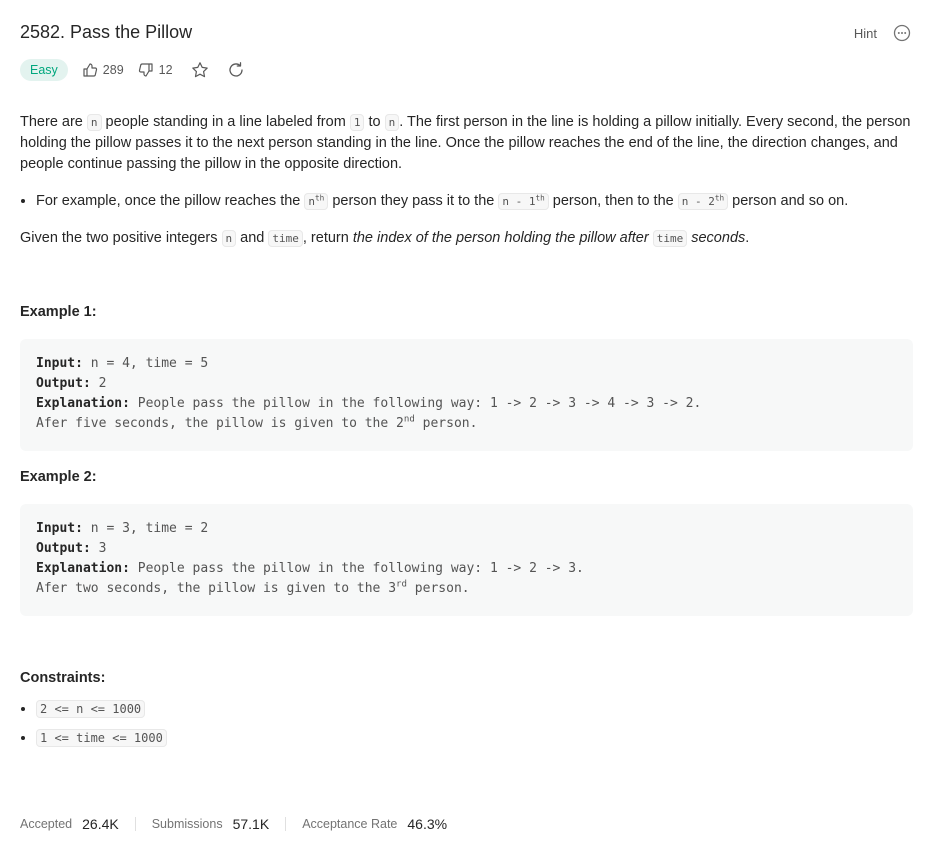 The image size is (933, 848). Describe the element at coordinates (98, 548) in the screenshot. I see `output-value: 3` at that location.